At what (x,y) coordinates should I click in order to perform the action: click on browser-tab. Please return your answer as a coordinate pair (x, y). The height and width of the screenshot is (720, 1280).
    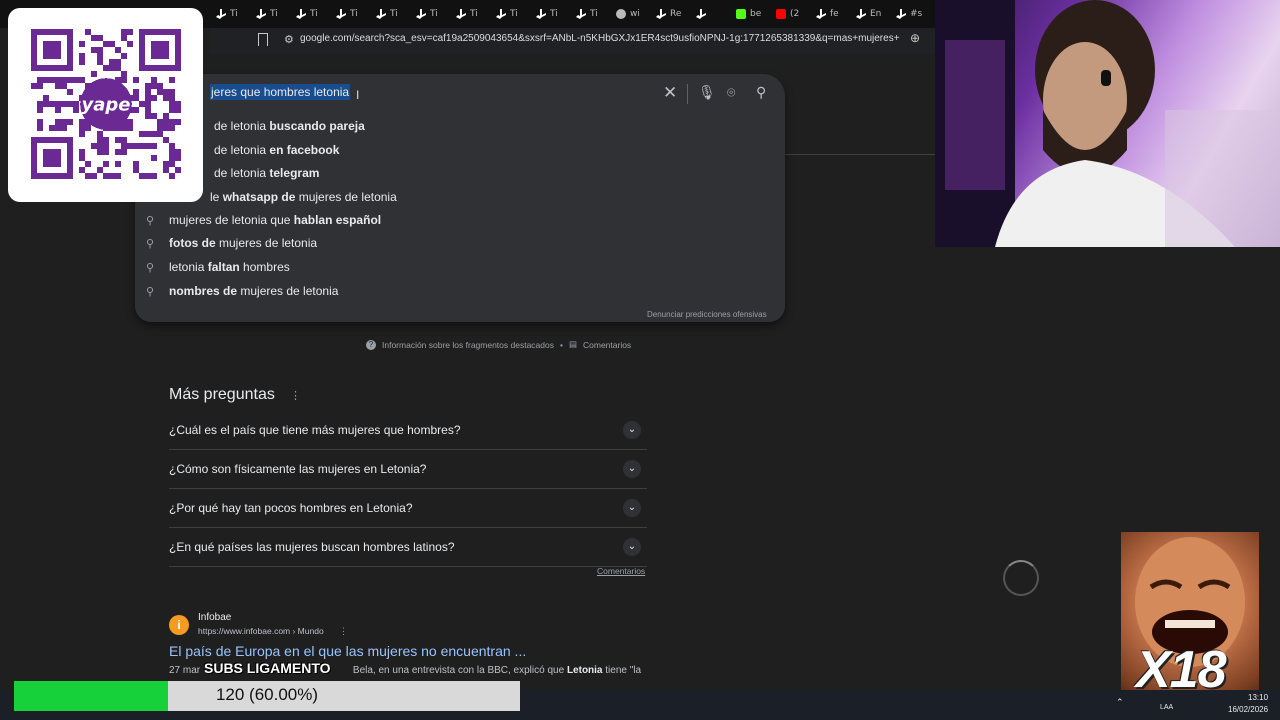
    Looking at the image, I should click on (710, 14).